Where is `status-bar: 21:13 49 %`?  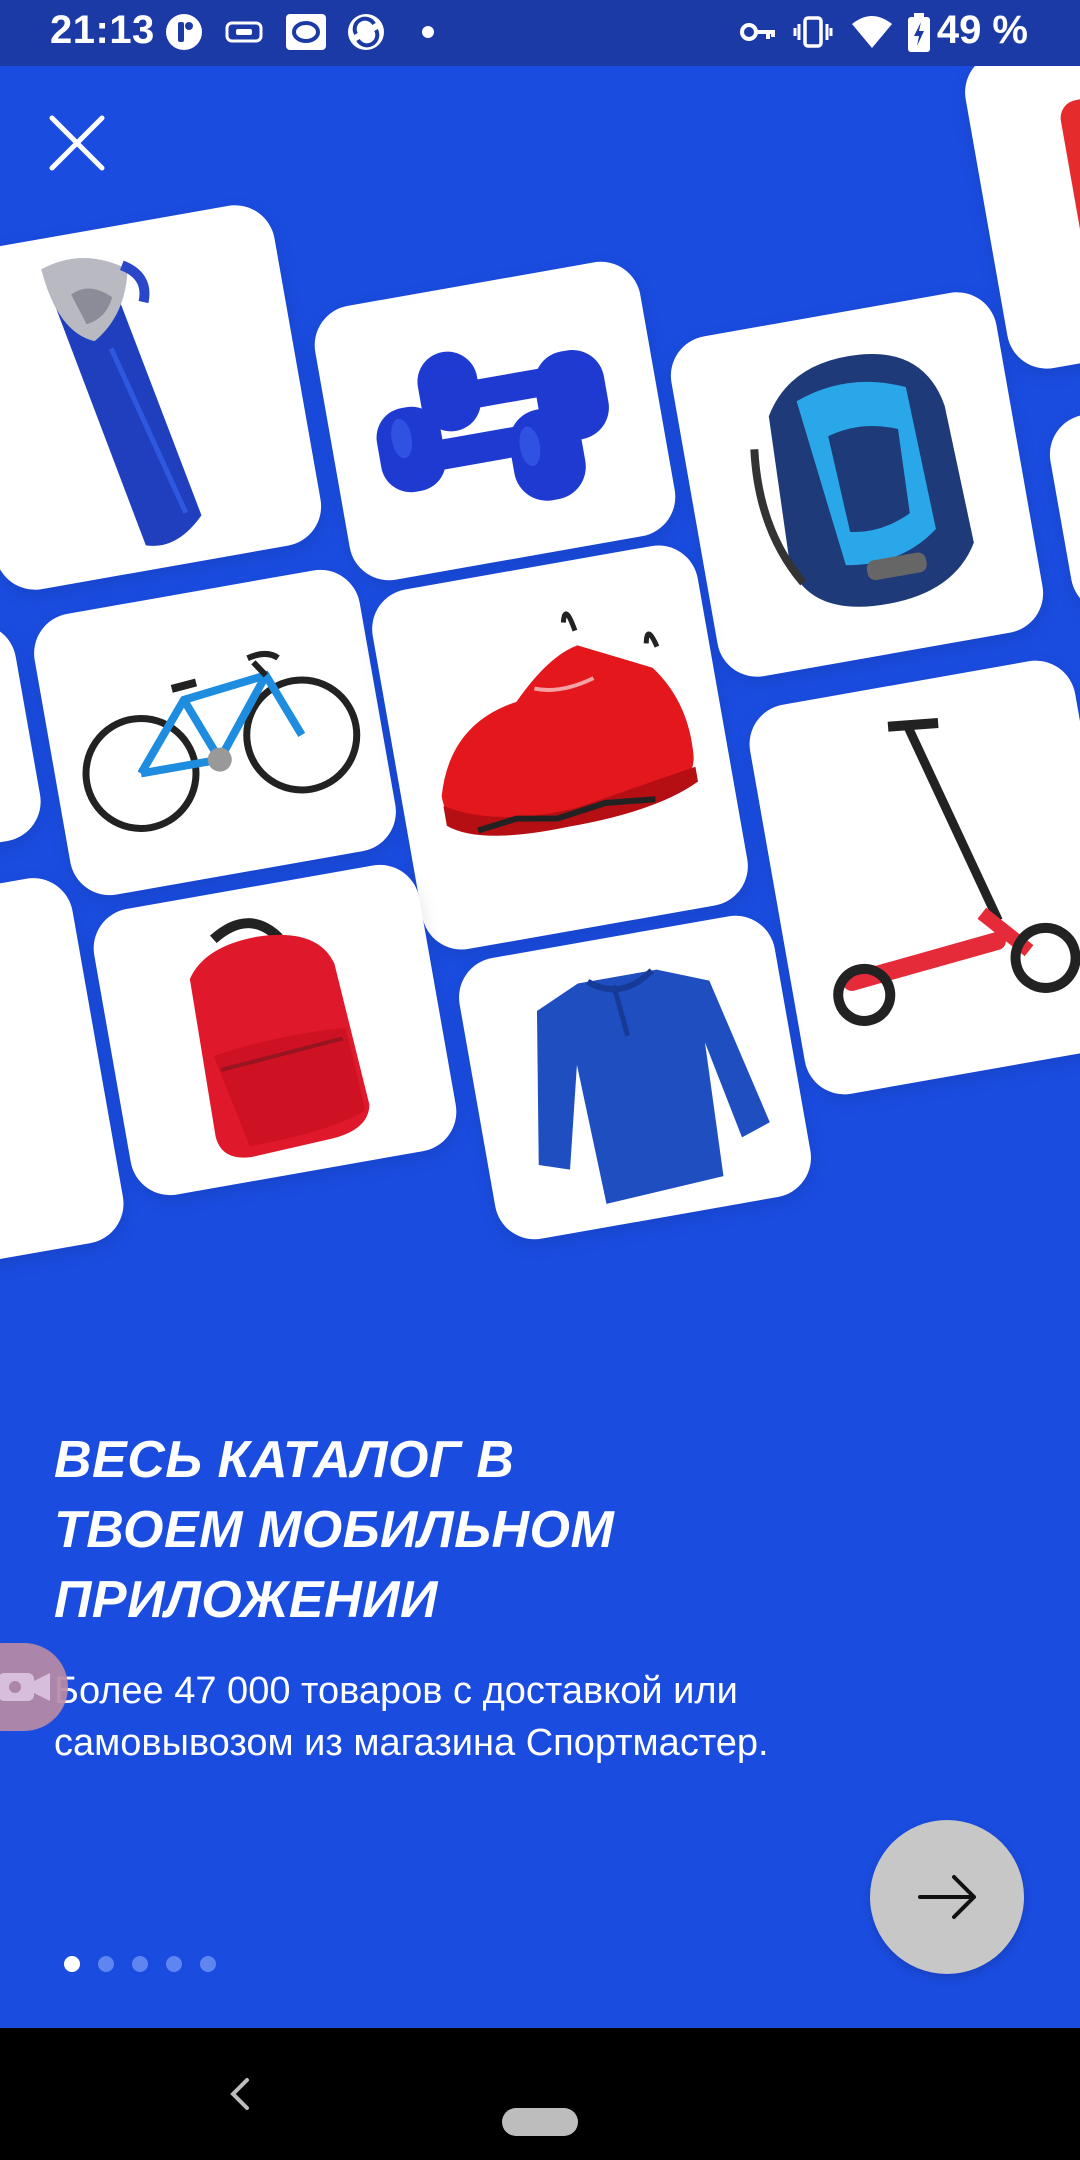
status-bar: 21:13 49 % is located at coordinates (540, 33).